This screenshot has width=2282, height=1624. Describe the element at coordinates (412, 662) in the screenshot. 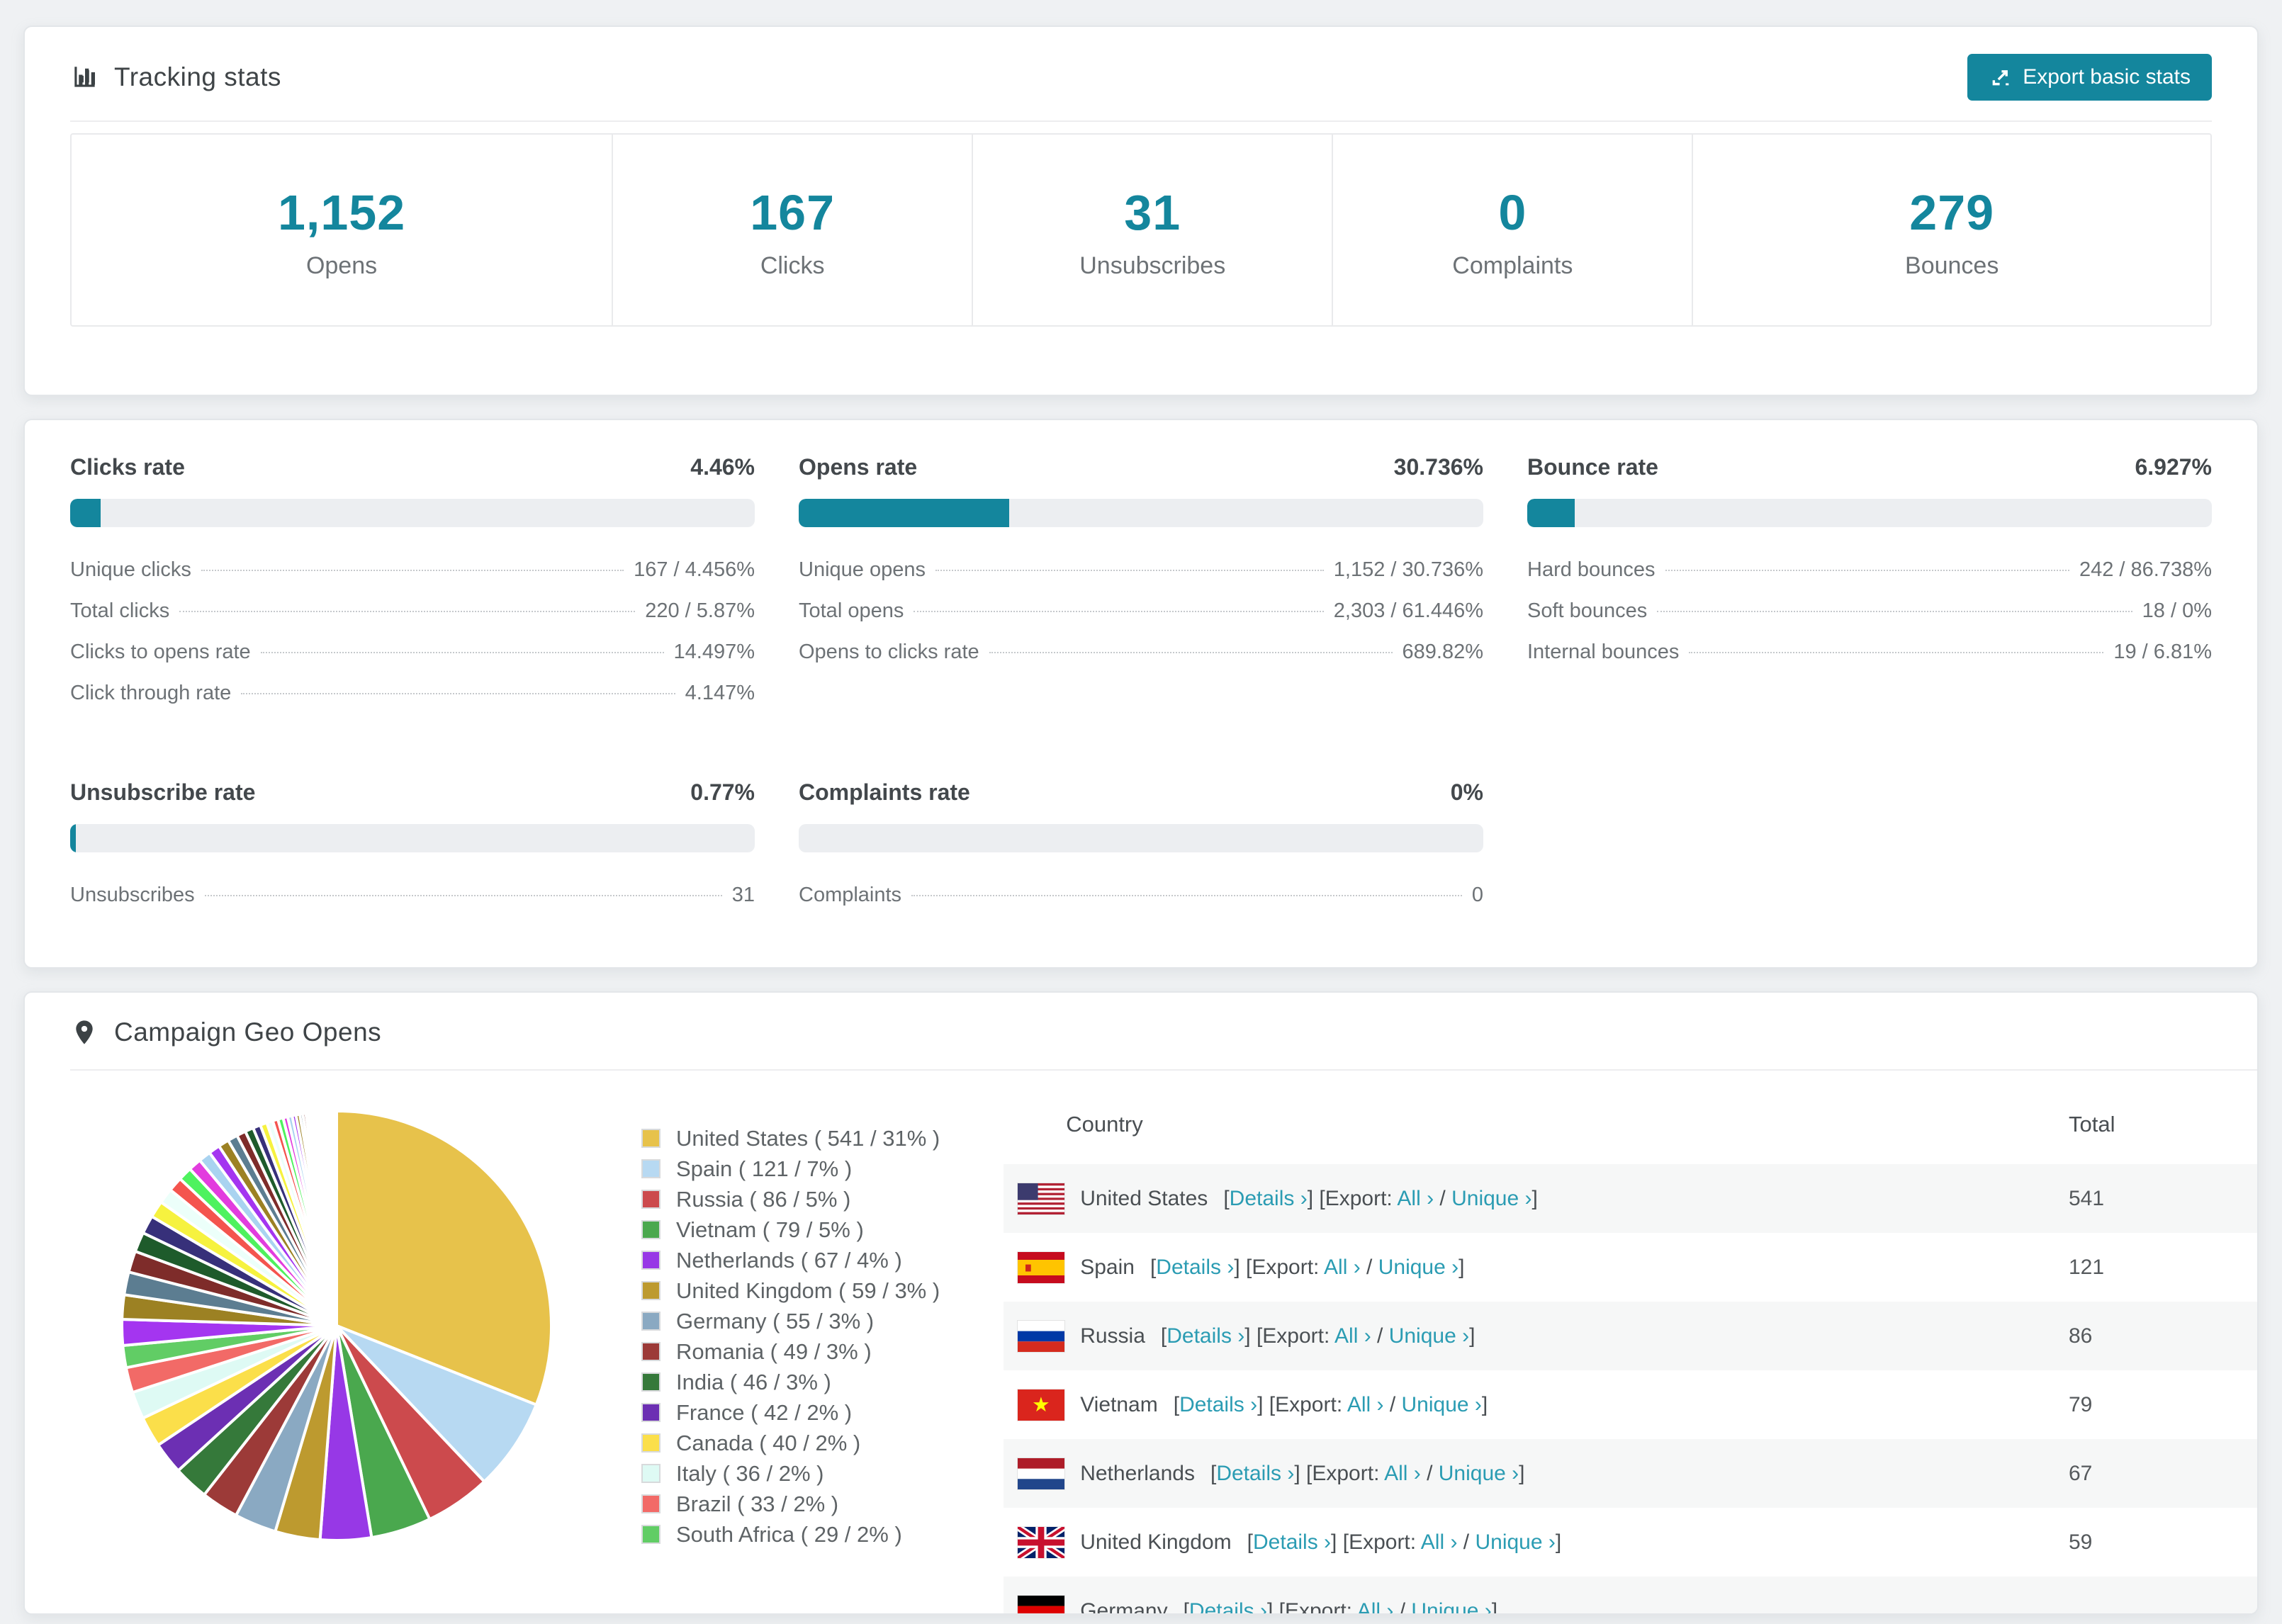

I see `rate-row: Clicks to opens rate 14.497%` at that location.